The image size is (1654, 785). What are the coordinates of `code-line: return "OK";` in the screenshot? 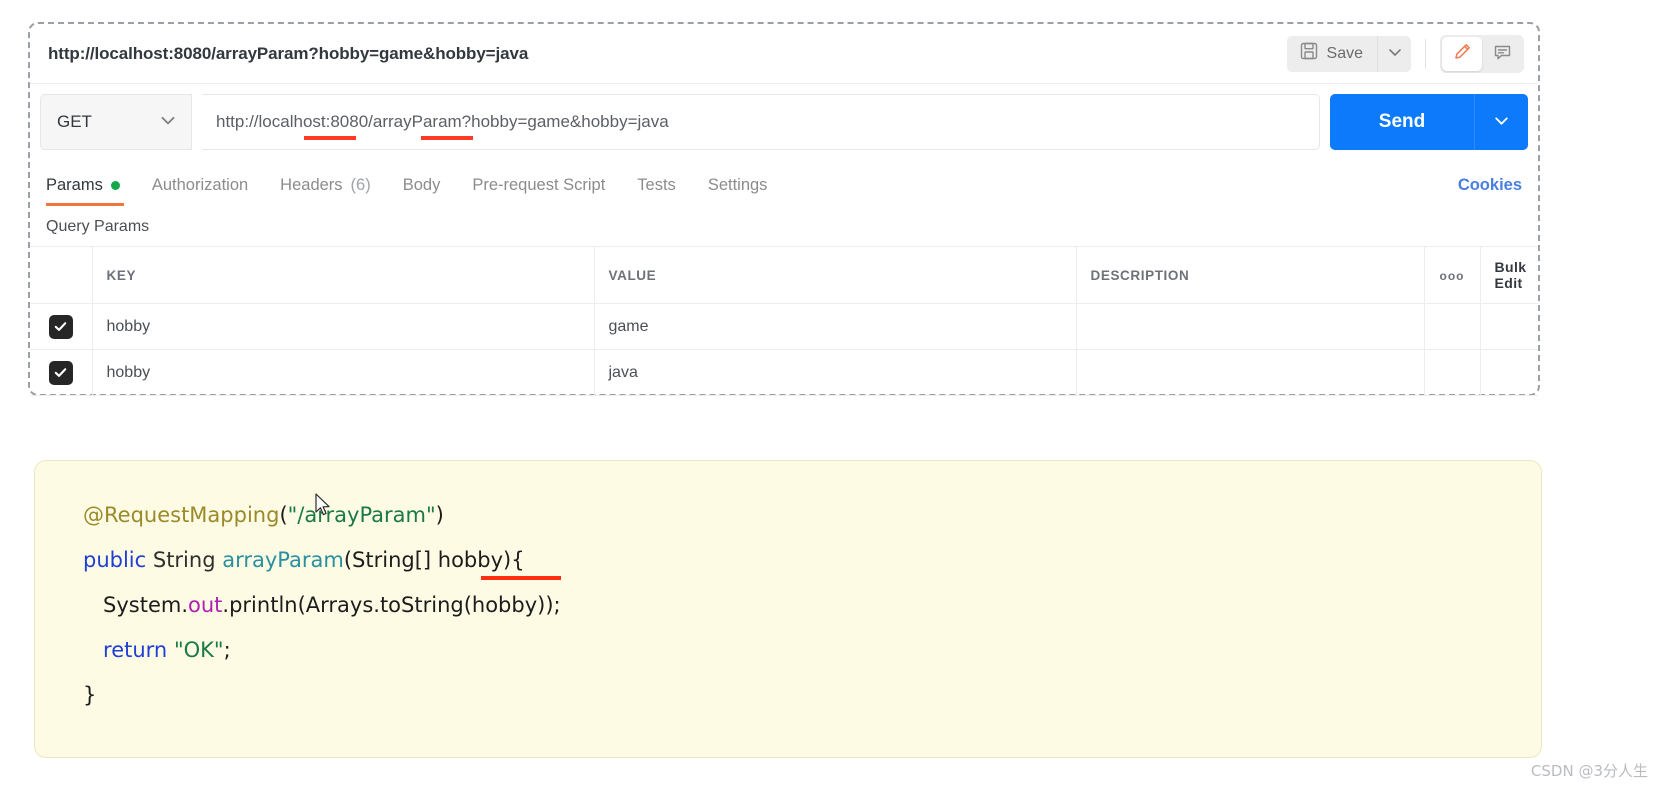 It's located at (812, 650).